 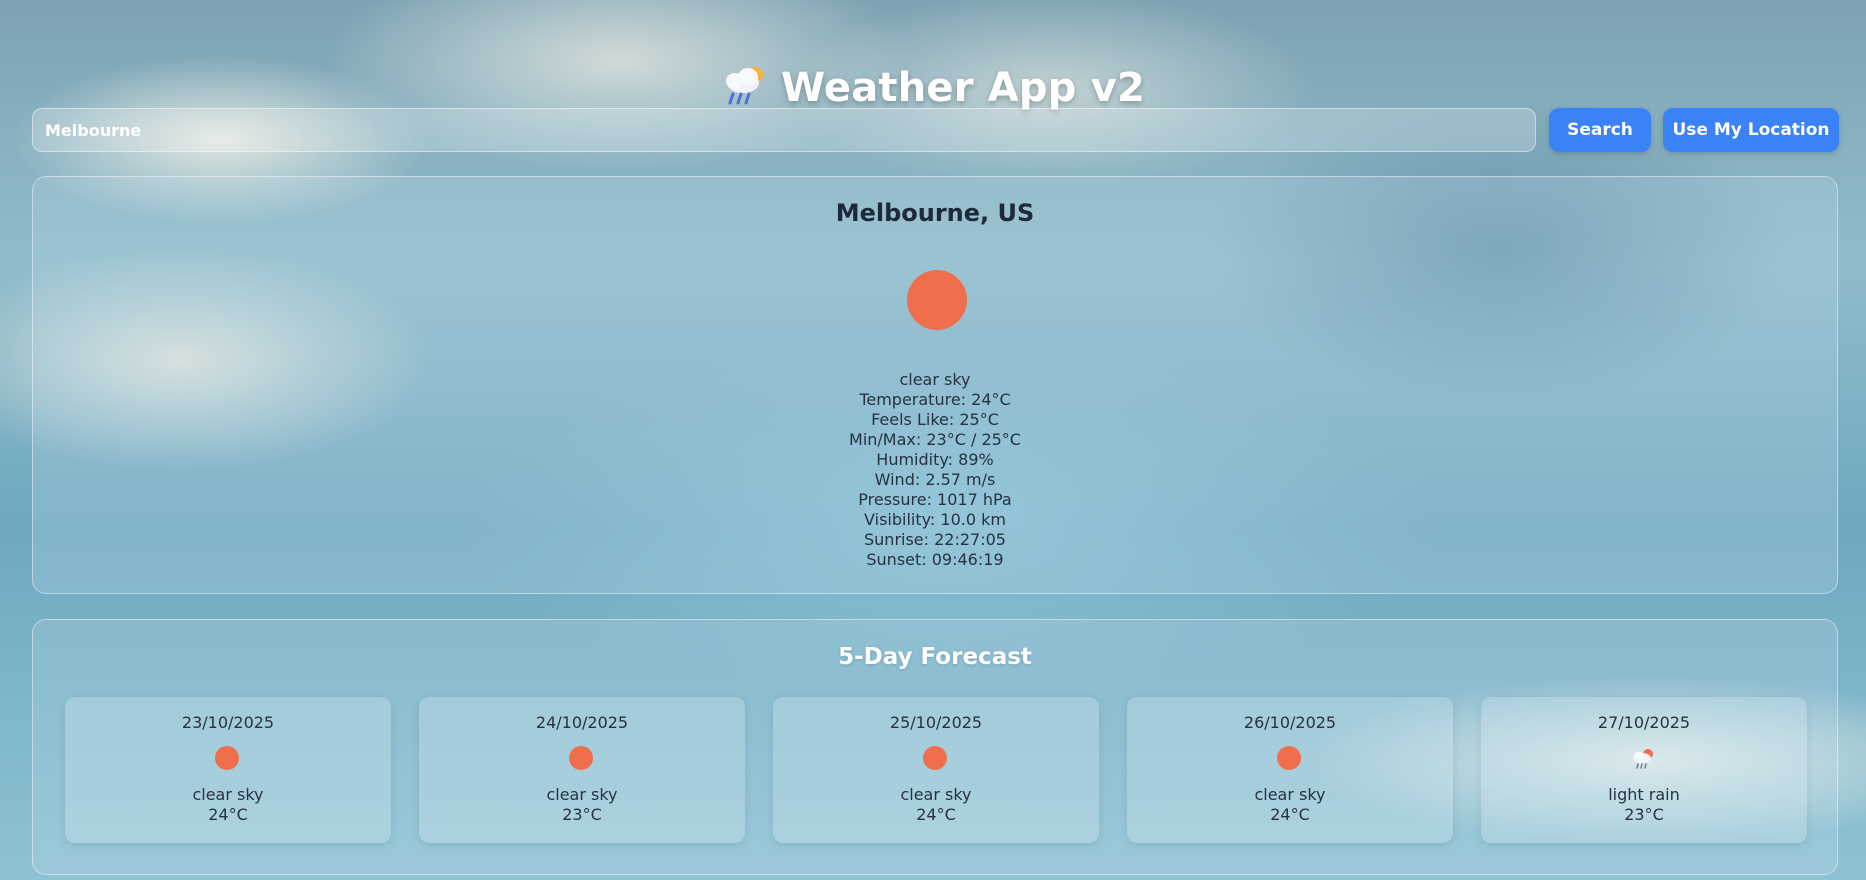 What do you see at coordinates (935, 499) in the screenshot?
I see `pressure: Pressure: 1017 hPa` at bounding box center [935, 499].